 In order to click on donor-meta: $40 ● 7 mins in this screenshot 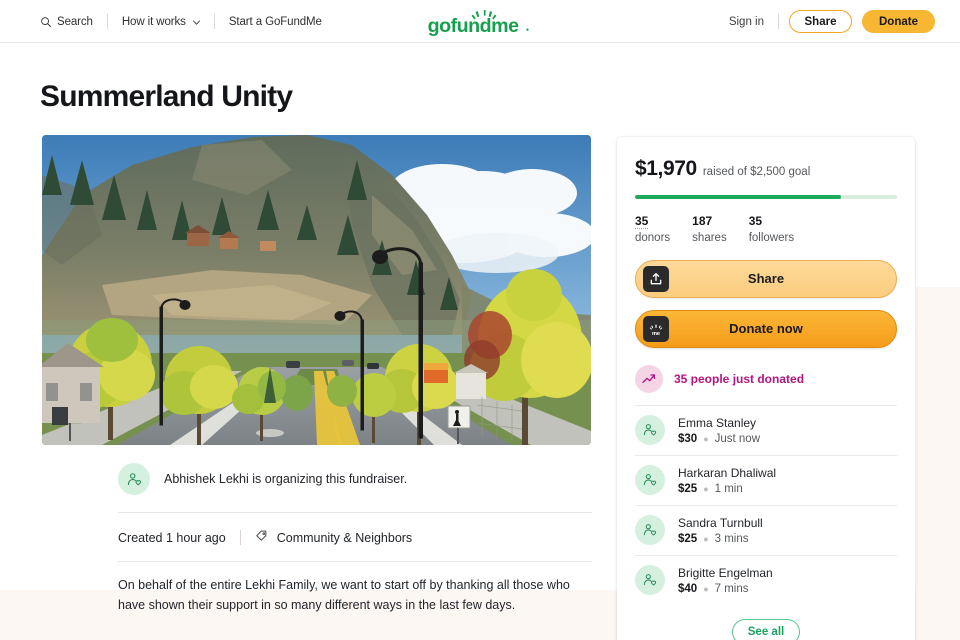, I will do `click(725, 589)`.